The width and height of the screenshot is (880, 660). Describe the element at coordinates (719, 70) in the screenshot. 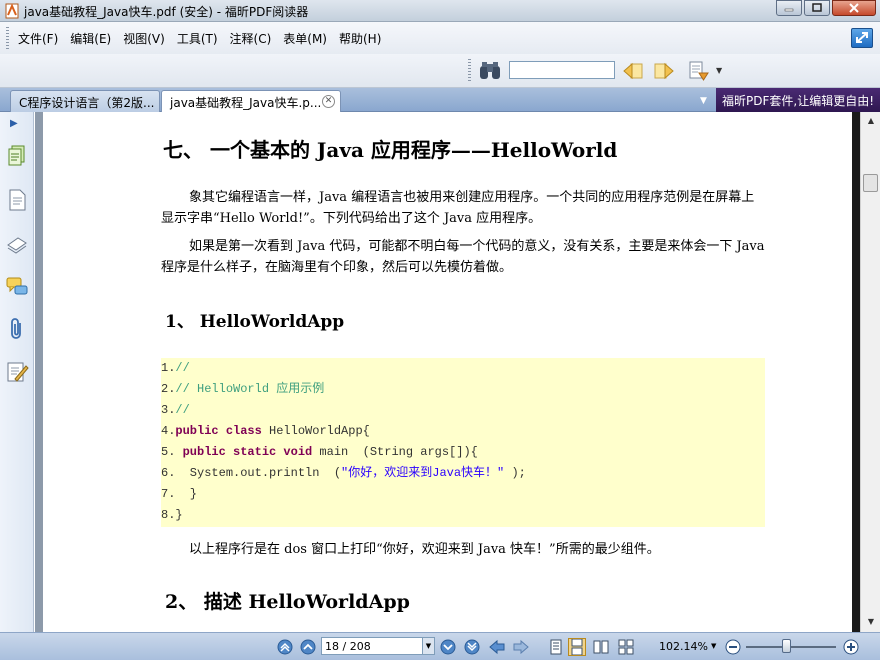

I see `find-options-dropdown-icon: ▼` at that location.